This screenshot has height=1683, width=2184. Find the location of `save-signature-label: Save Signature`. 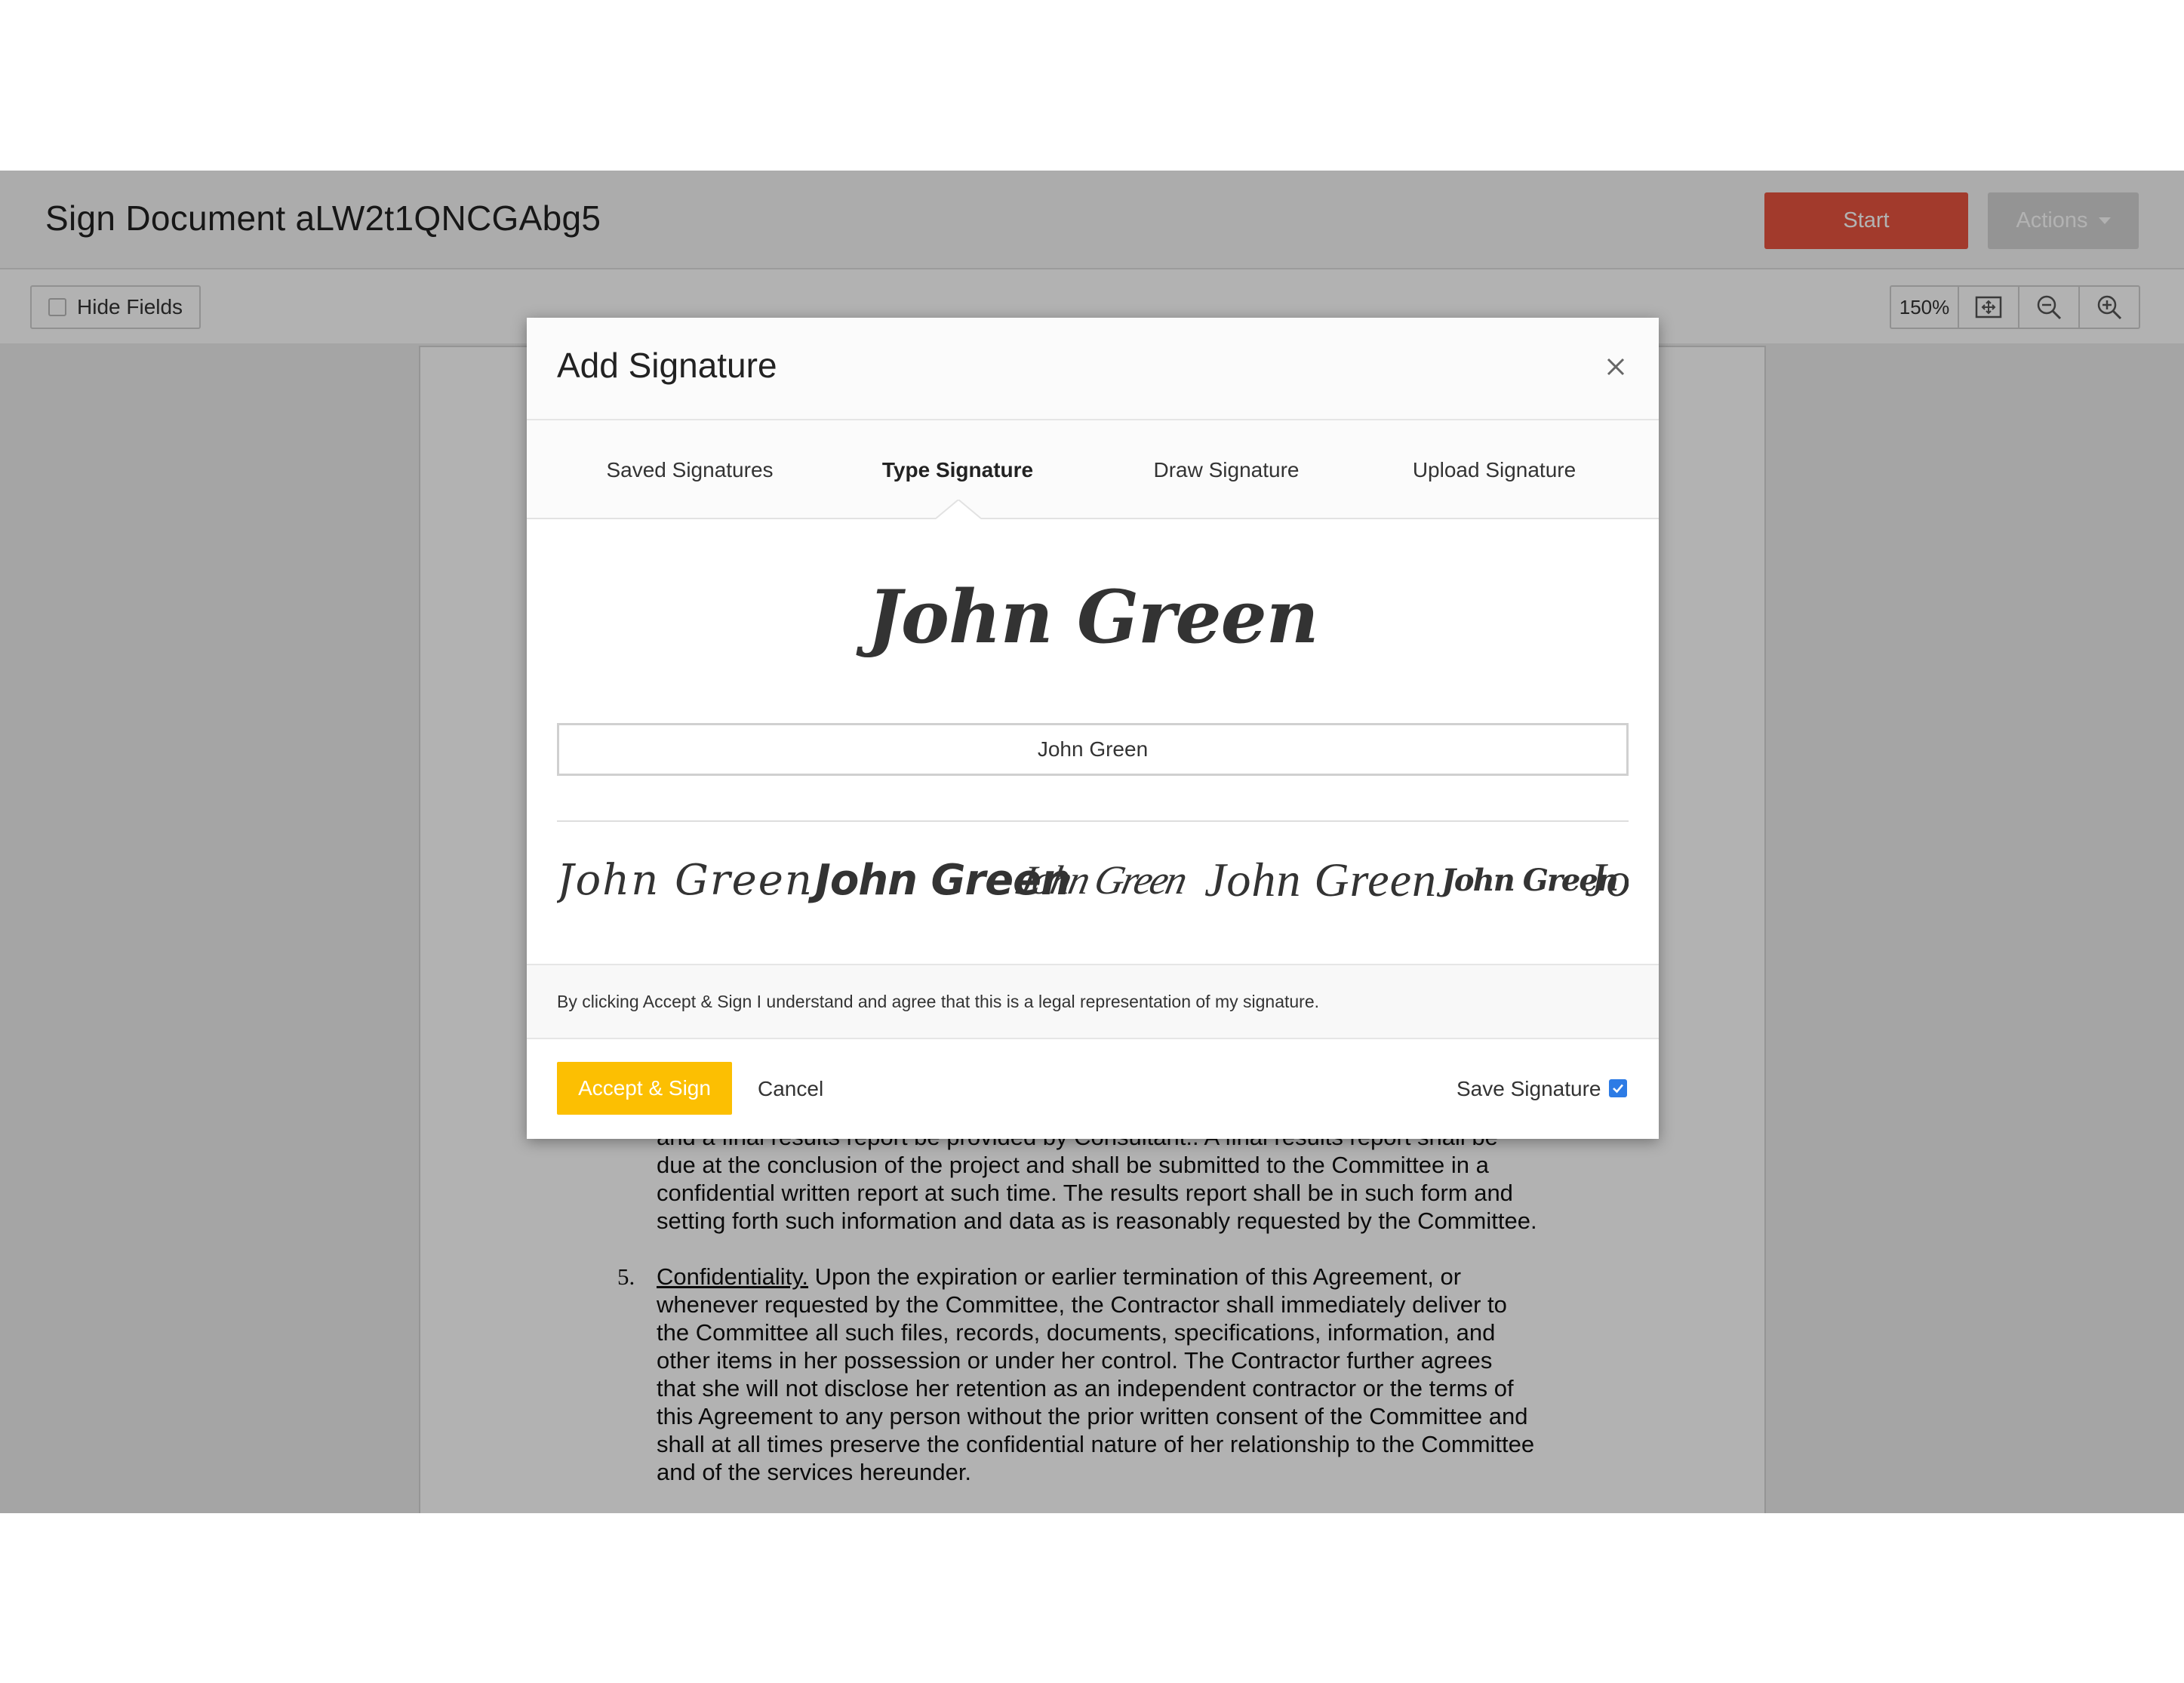

save-signature-label: Save Signature is located at coordinates (1529, 1088).